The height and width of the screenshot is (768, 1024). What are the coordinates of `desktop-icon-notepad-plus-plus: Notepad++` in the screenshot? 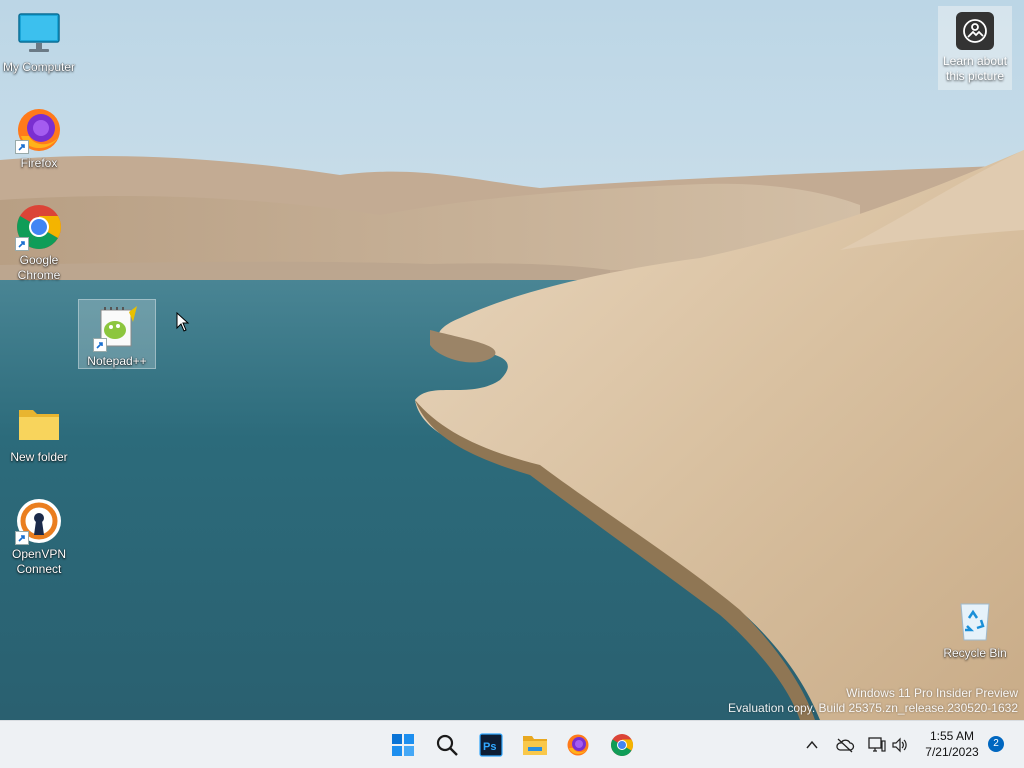 It's located at (117, 334).